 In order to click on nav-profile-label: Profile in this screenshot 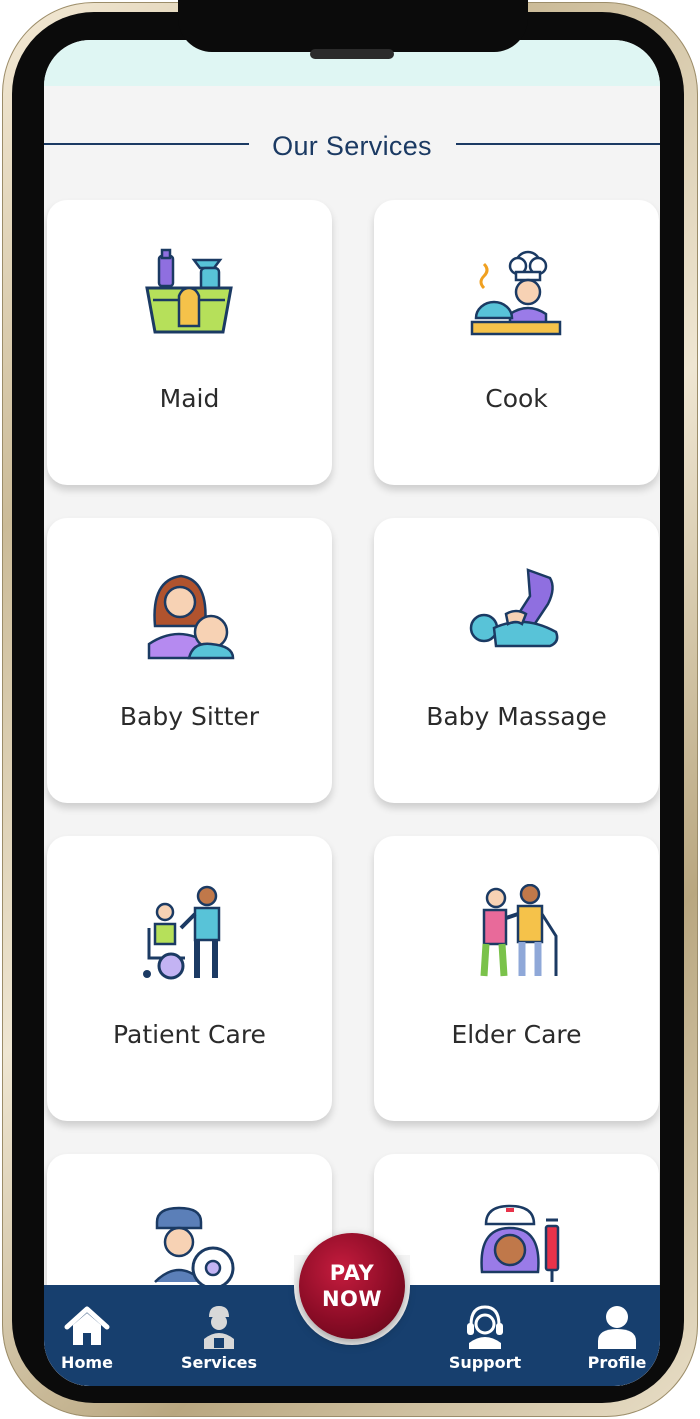, I will do `click(617, 1362)`.